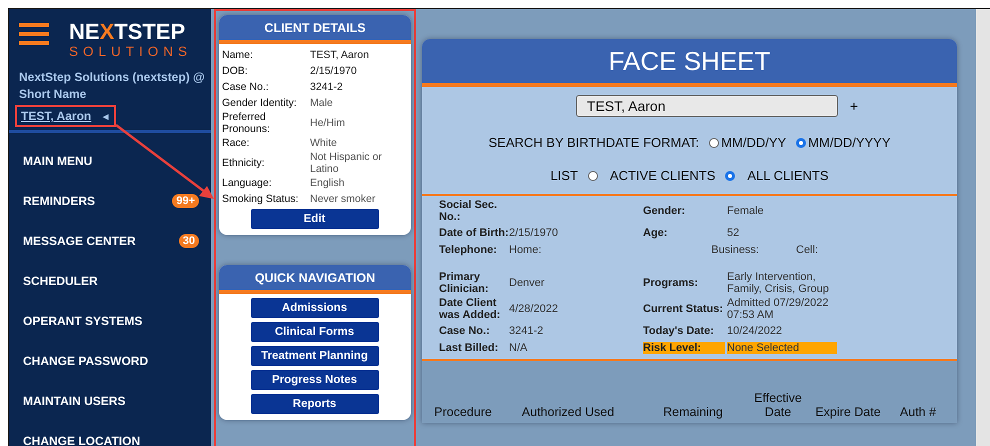 Image resolution: width=990 pixels, height=446 pixels. What do you see at coordinates (314, 356) in the screenshot?
I see `navigation-button: Treatment Planning` at bounding box center [314, 356].